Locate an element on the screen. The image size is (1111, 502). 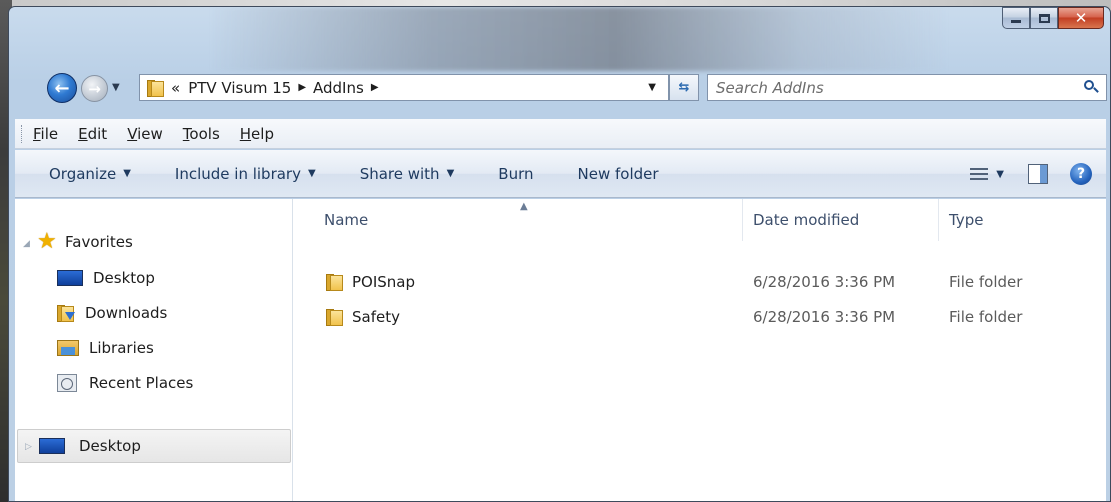
menu-bar: File Edit View Tools Help is located at coordinates (560, 134).